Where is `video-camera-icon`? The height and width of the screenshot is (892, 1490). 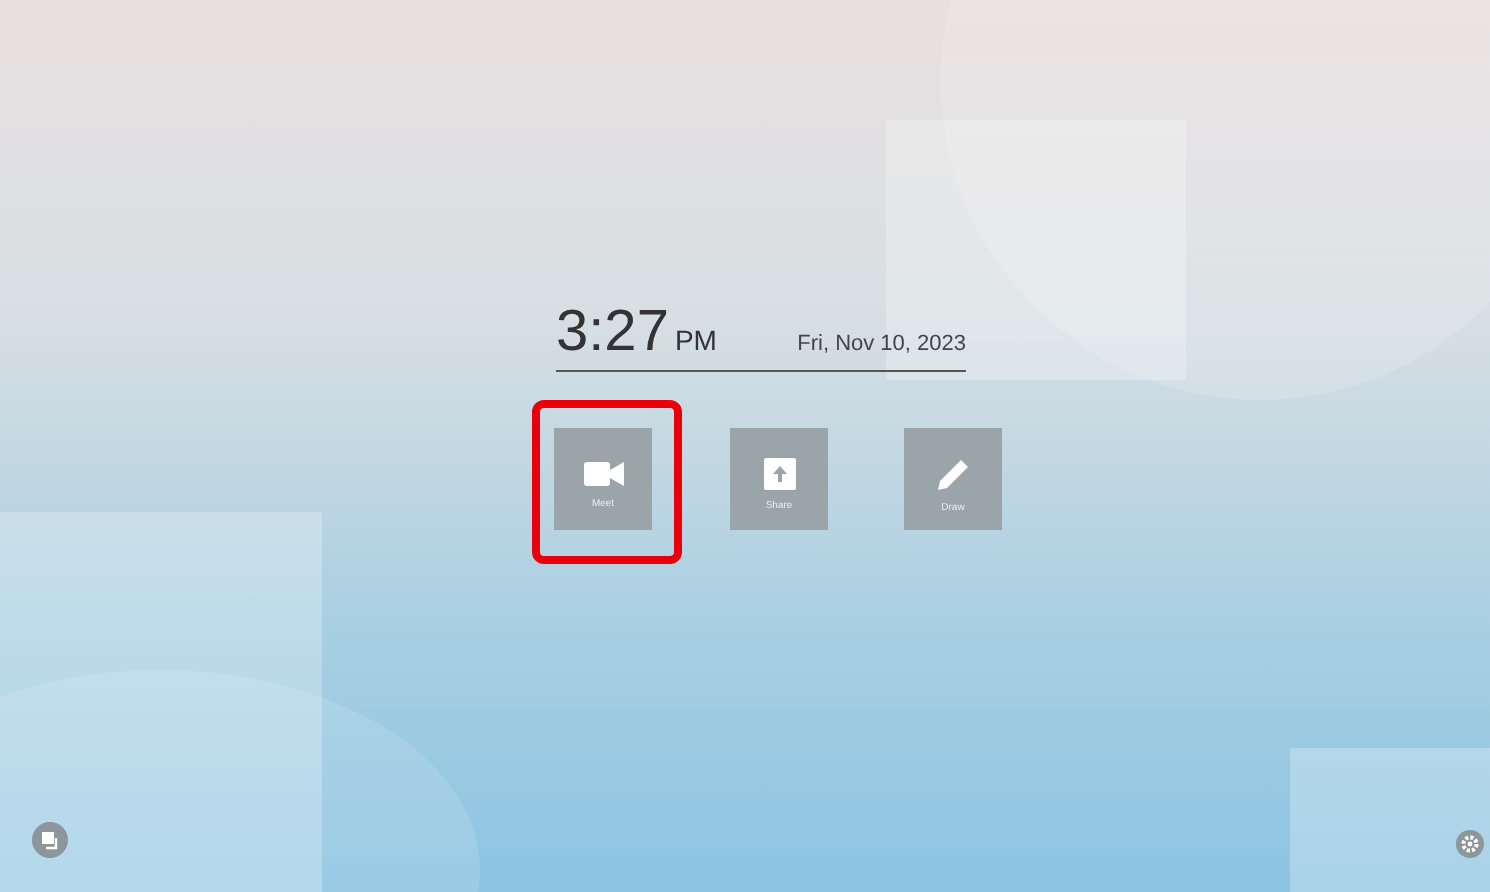
video-camera-icon is located at coordinates (603, 474).